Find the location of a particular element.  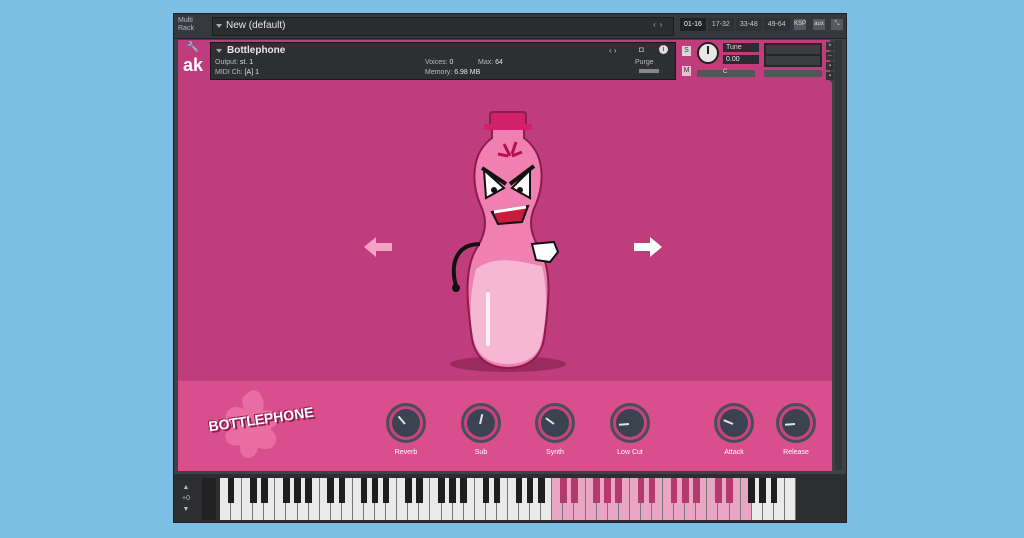

info-icon: i is located at coordinates (663, 49).